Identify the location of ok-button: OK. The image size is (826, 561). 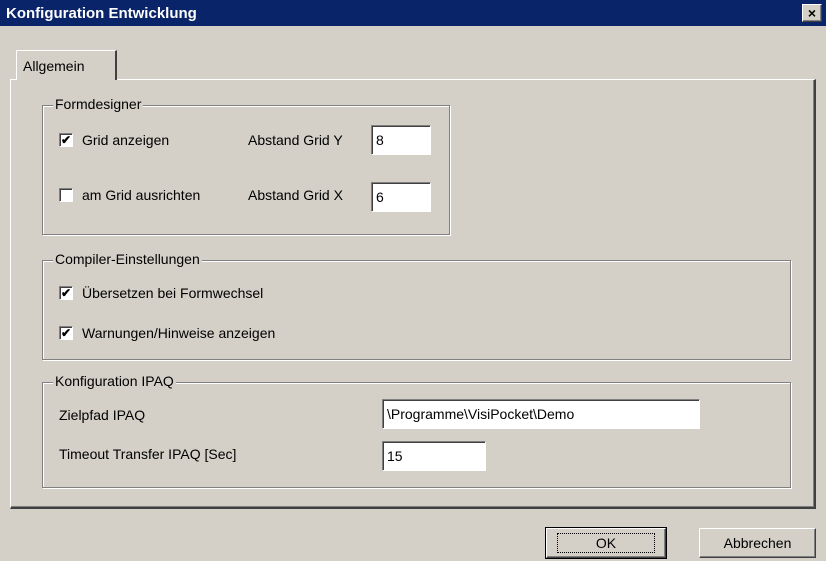
(606, 543).